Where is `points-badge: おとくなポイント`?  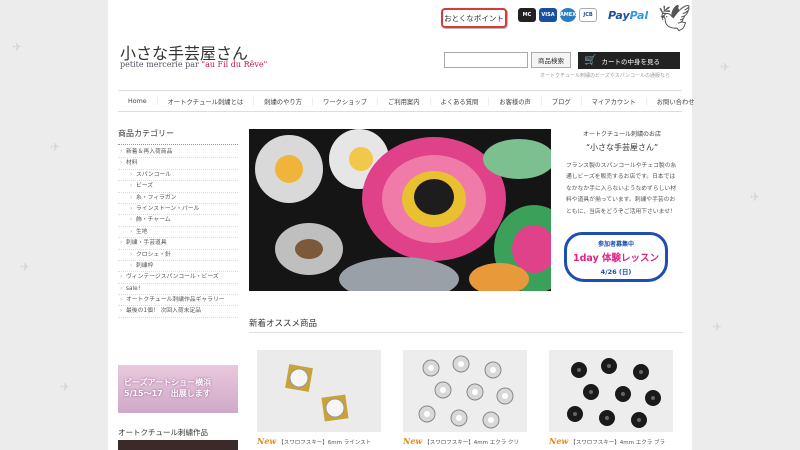
points-badge: おとくなポイント is located at coordinates (474, 18).